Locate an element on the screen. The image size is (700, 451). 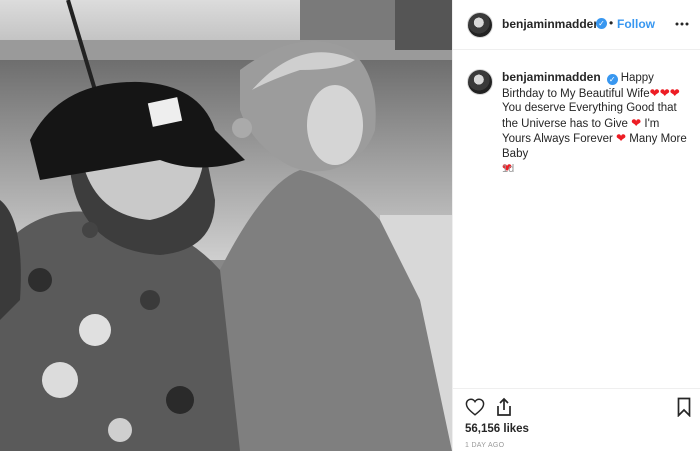
likes-count: 56,156 likes is located at coordinates (497, 429).